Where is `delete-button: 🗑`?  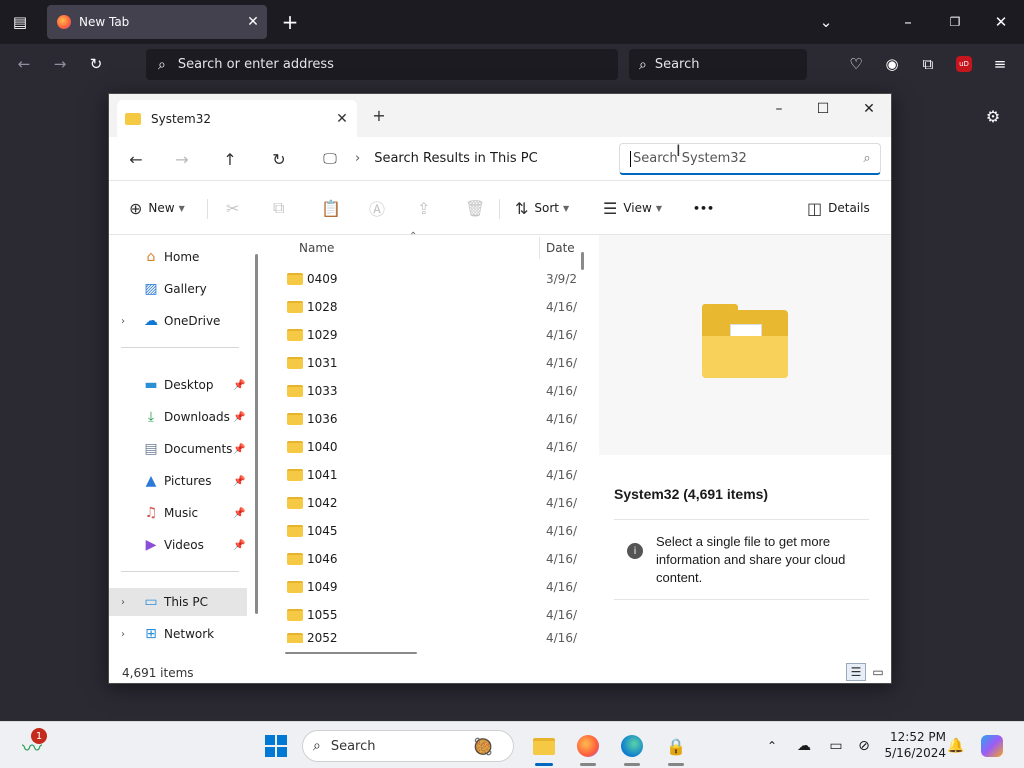 delete-button: 🗑 is located at coordinates (475, 208).